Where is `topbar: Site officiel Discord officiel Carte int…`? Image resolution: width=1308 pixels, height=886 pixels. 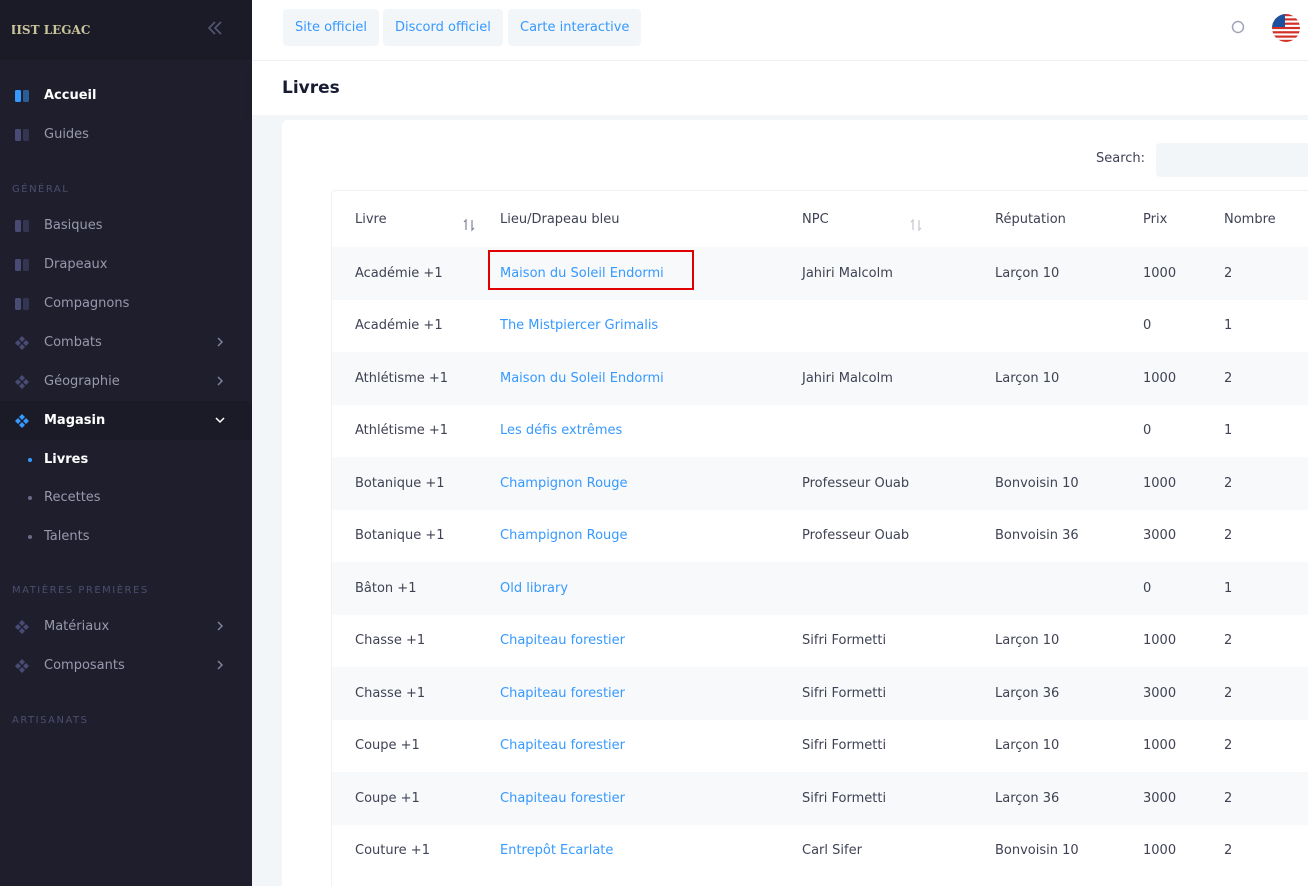
topbar: Site officiel Discord officiel Carte int… is located at coordinates (780, 30).